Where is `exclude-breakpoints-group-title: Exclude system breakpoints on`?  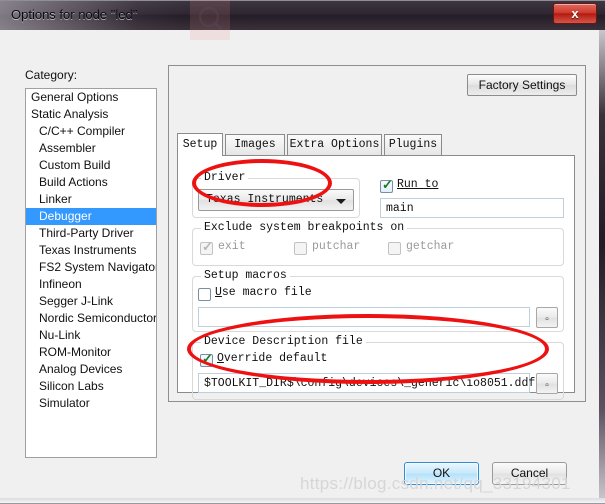
exclude-breakpoints-group-title: Exclude system breakpoints on is located at coordinates (304, 227).